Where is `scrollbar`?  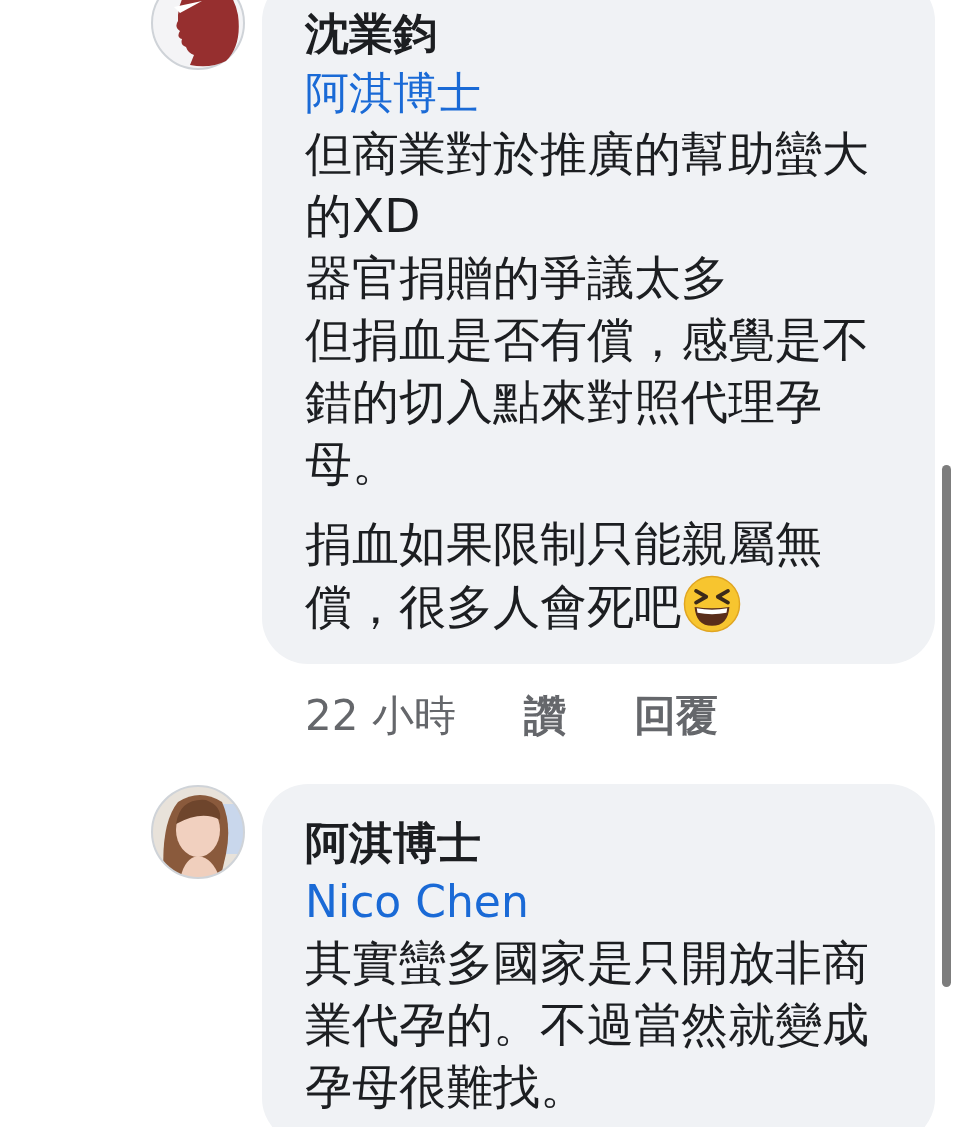
scrollbar is located at coordinates (946, 726).